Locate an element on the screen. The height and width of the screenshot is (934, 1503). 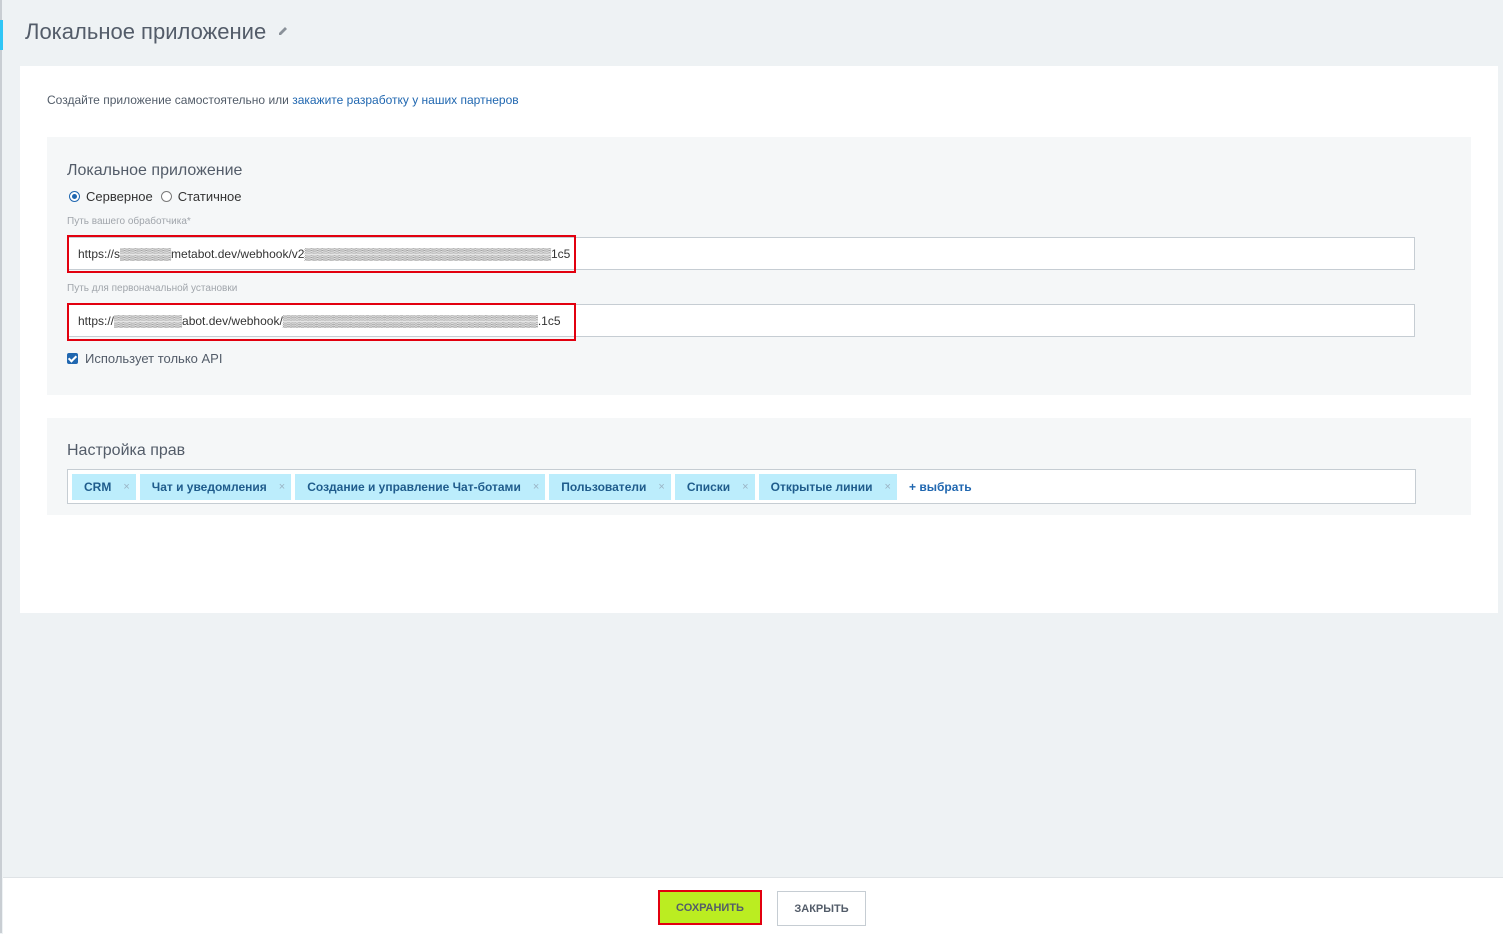
footer-bar: СОХРАНИТЬ ЗАКРЫТЬ is located at coordinates (753, 905).